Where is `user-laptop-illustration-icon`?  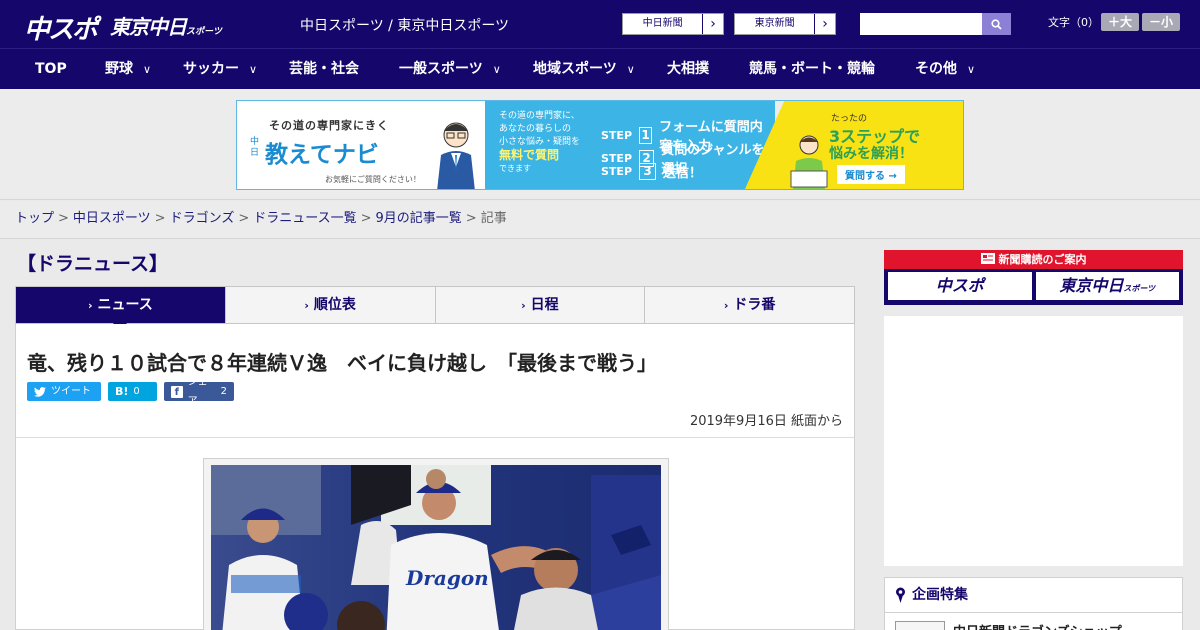
user-laptop-illustration-icon is located at coordinates (809, 162).